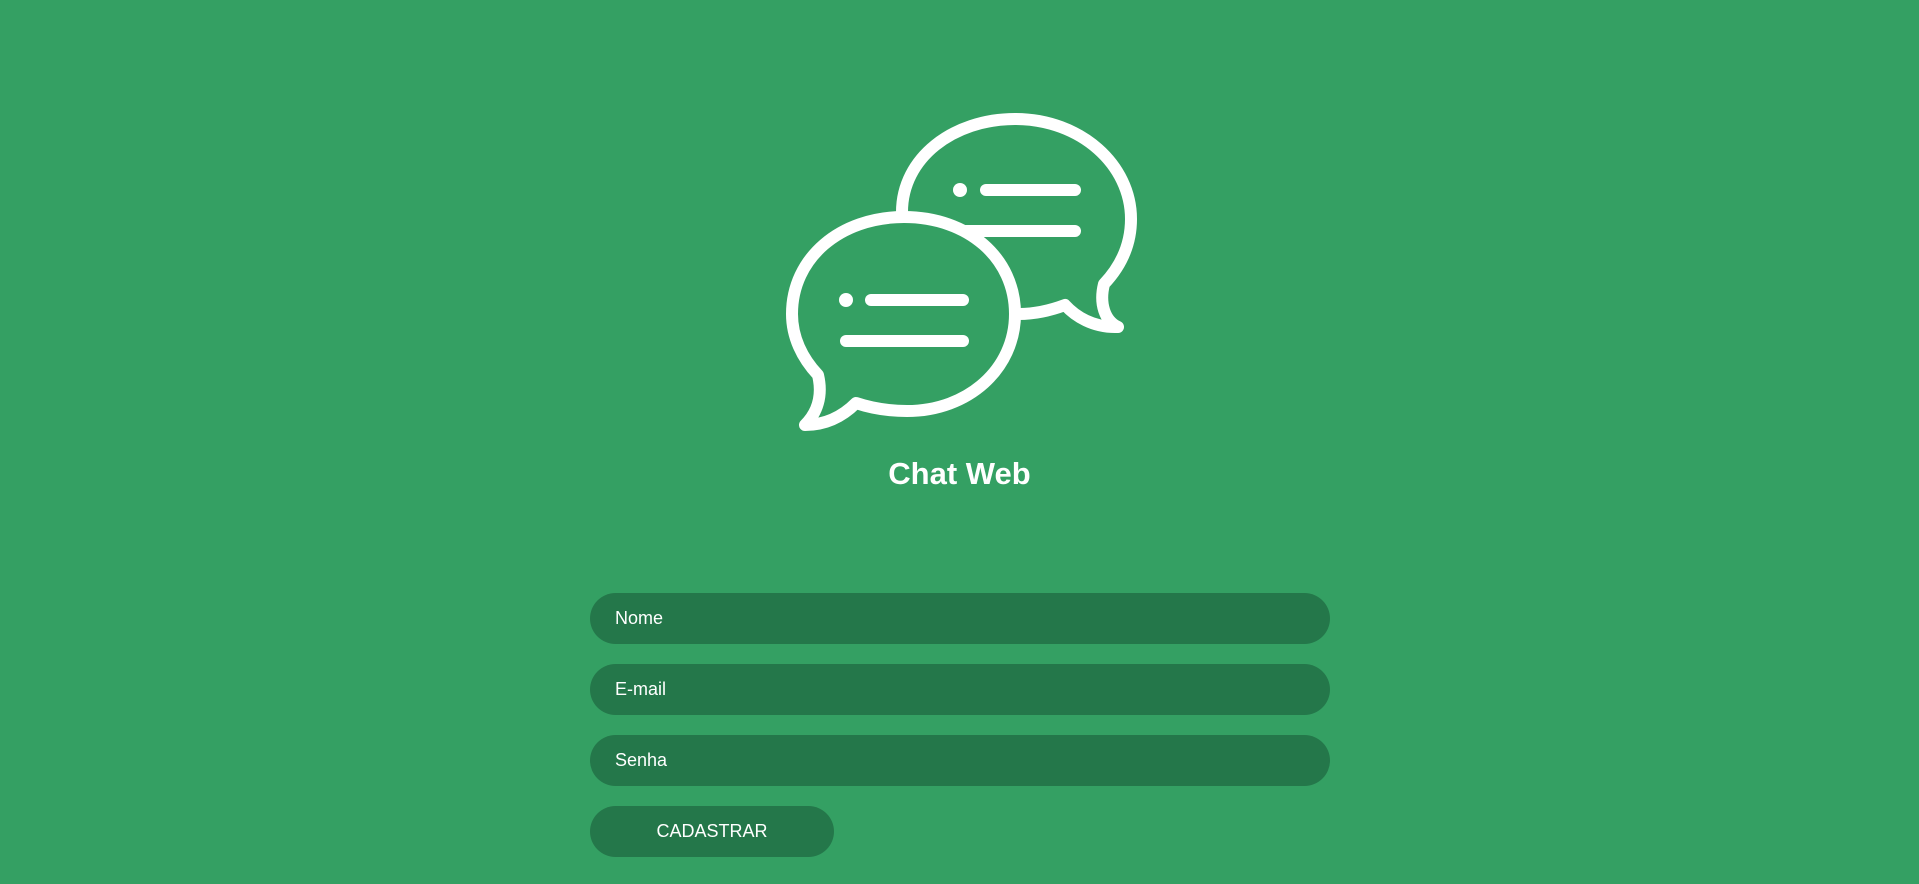 This screenshot has width=1919, height=884. What do you see at coordinates (960, 689) in the screenshot?
I see `email-field` at bounding box center [960, 689].